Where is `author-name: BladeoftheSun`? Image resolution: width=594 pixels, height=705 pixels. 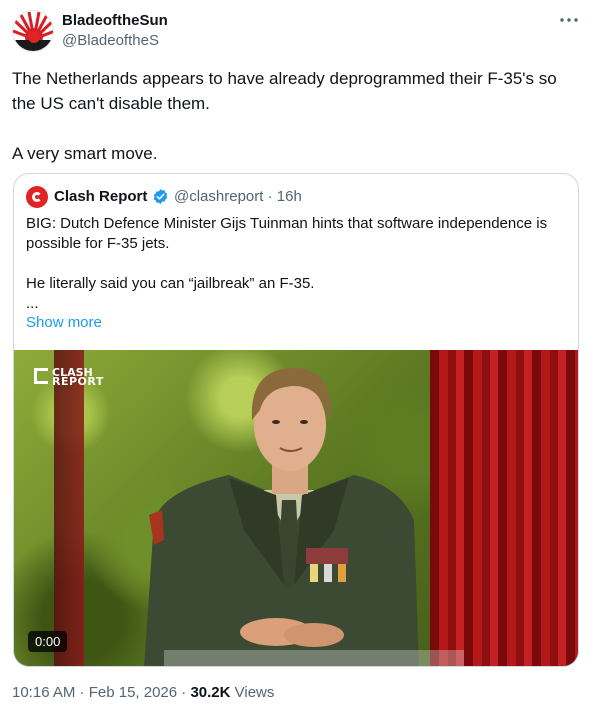
author-name: BladeoftheSun is located at coordinates (115, 20).